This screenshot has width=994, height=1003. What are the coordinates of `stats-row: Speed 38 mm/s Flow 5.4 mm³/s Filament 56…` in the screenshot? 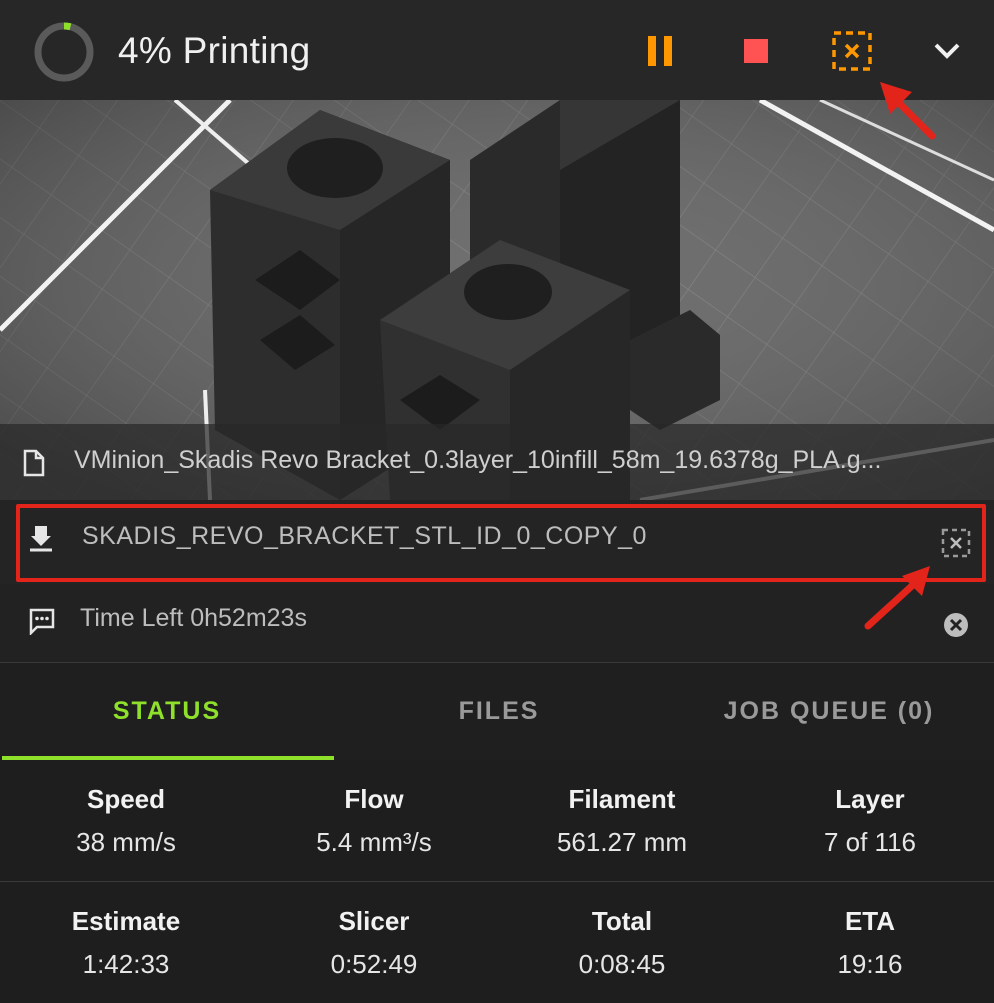 It's located at (497, 821).